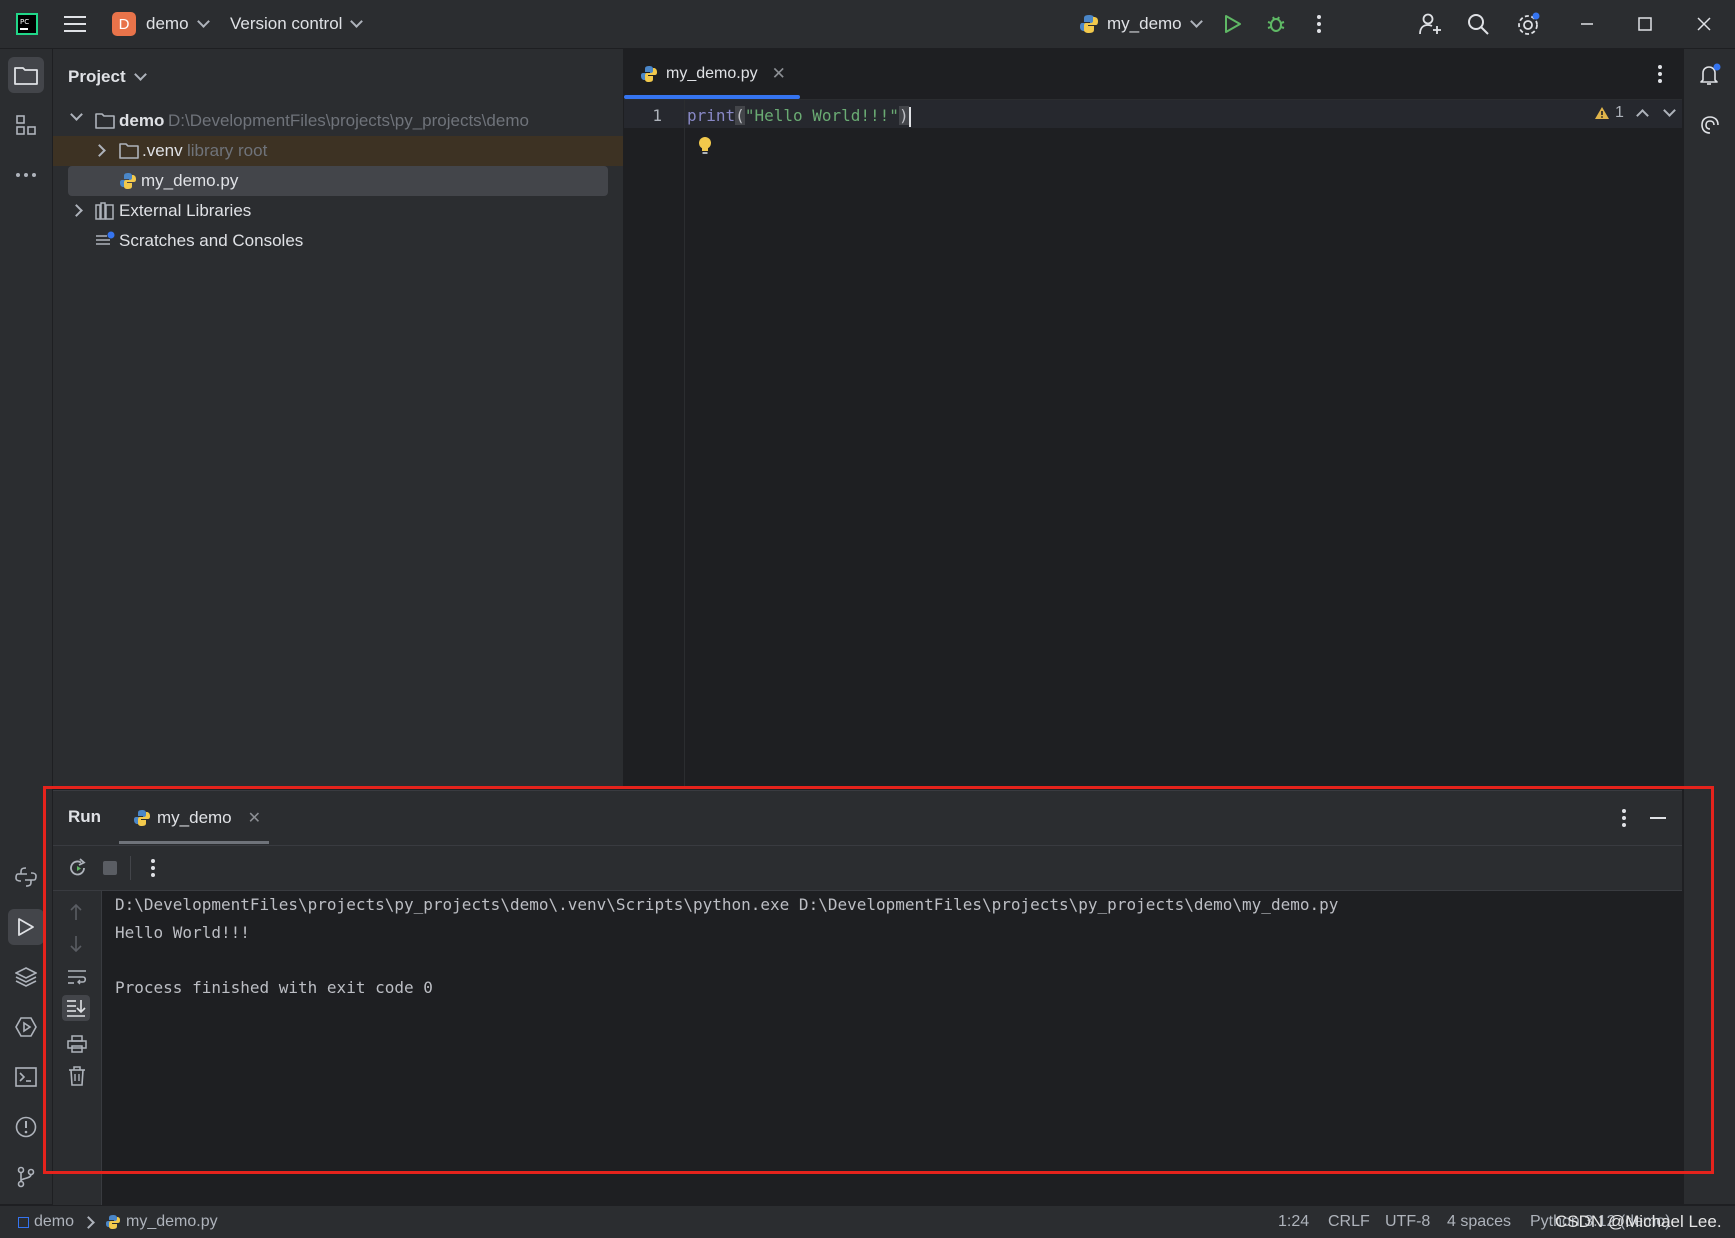 This screenshot has height=1238, width=1735. What do you see at coordinates (105, 211) in the screenshot?
I see `library-icon` at bounding box center [105, 211].